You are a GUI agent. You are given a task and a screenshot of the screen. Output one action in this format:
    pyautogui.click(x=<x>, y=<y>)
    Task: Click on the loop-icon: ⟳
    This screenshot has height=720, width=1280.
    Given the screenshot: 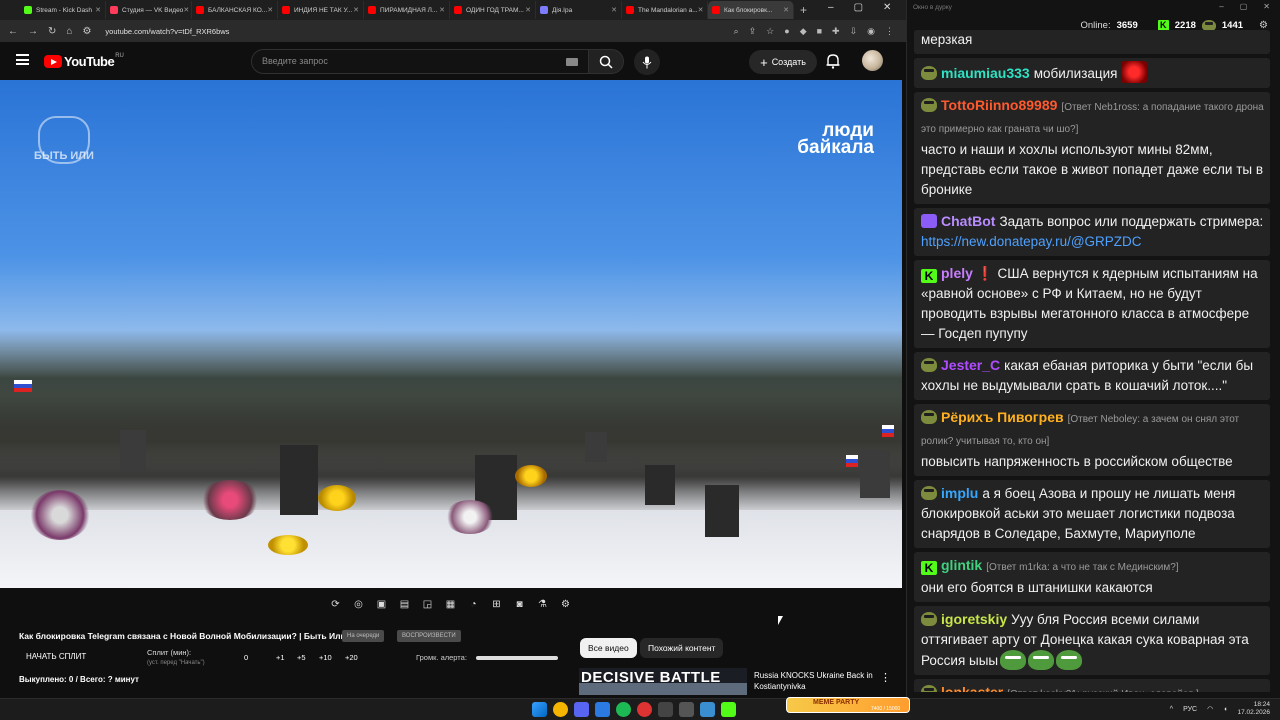 What is the action you would take?
    pyautogui.click(x=335, y=604)
    